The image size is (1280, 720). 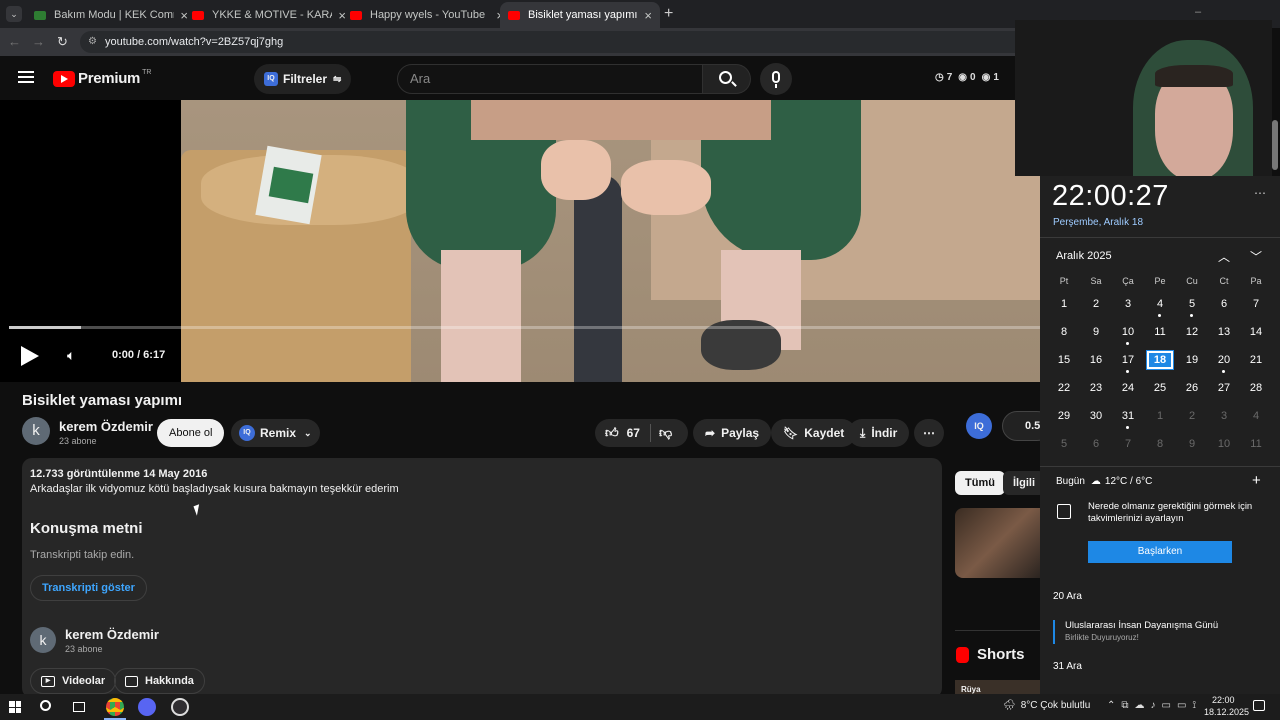 I want to click on tab-happy: Happy wyels - YouTube ×, so click(x=427, y=15).